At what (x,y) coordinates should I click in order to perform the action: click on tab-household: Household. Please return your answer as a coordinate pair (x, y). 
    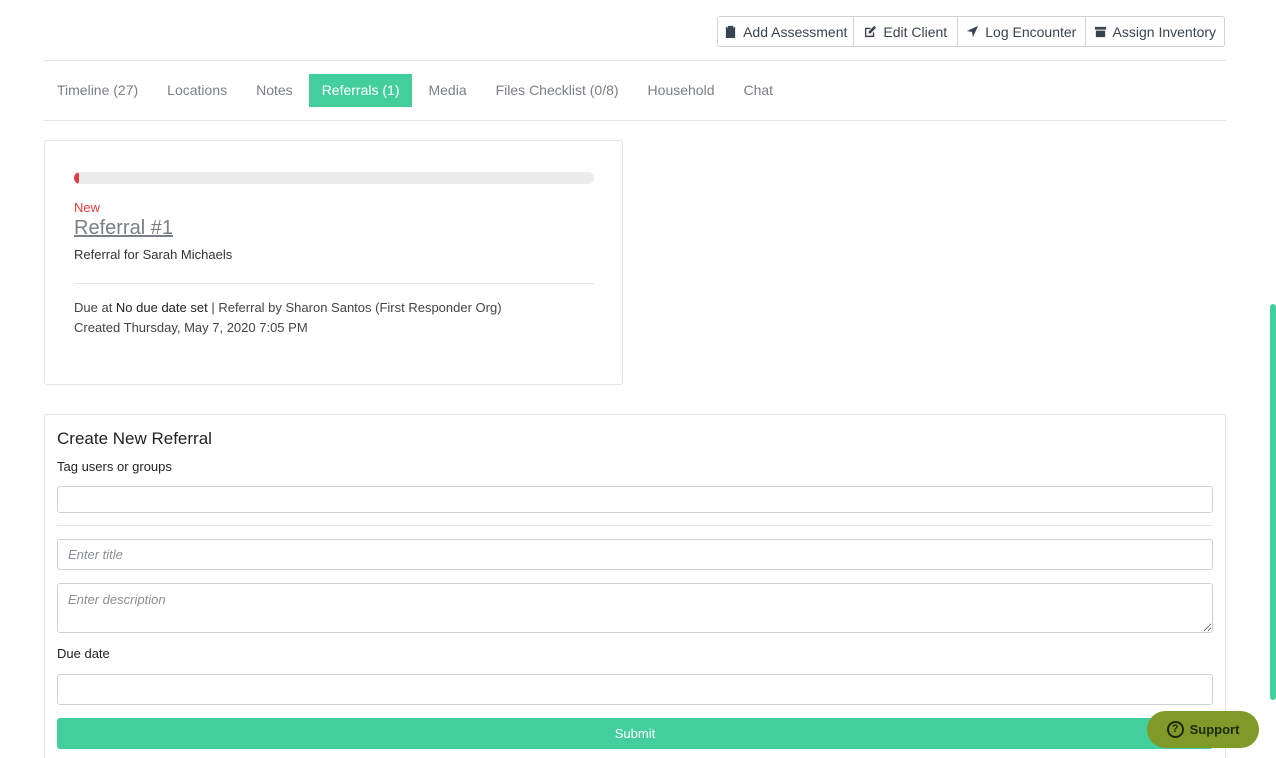
    Looking at the image, I should click on (681, 90).